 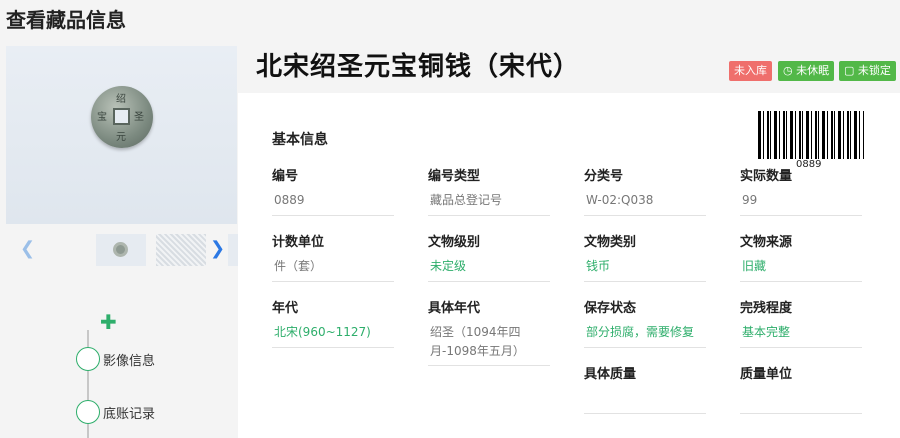 What do you see at coordinates (298, 242) in the screenshot?
I see `field-label: 计数单位` at bounding box center [298, 242].